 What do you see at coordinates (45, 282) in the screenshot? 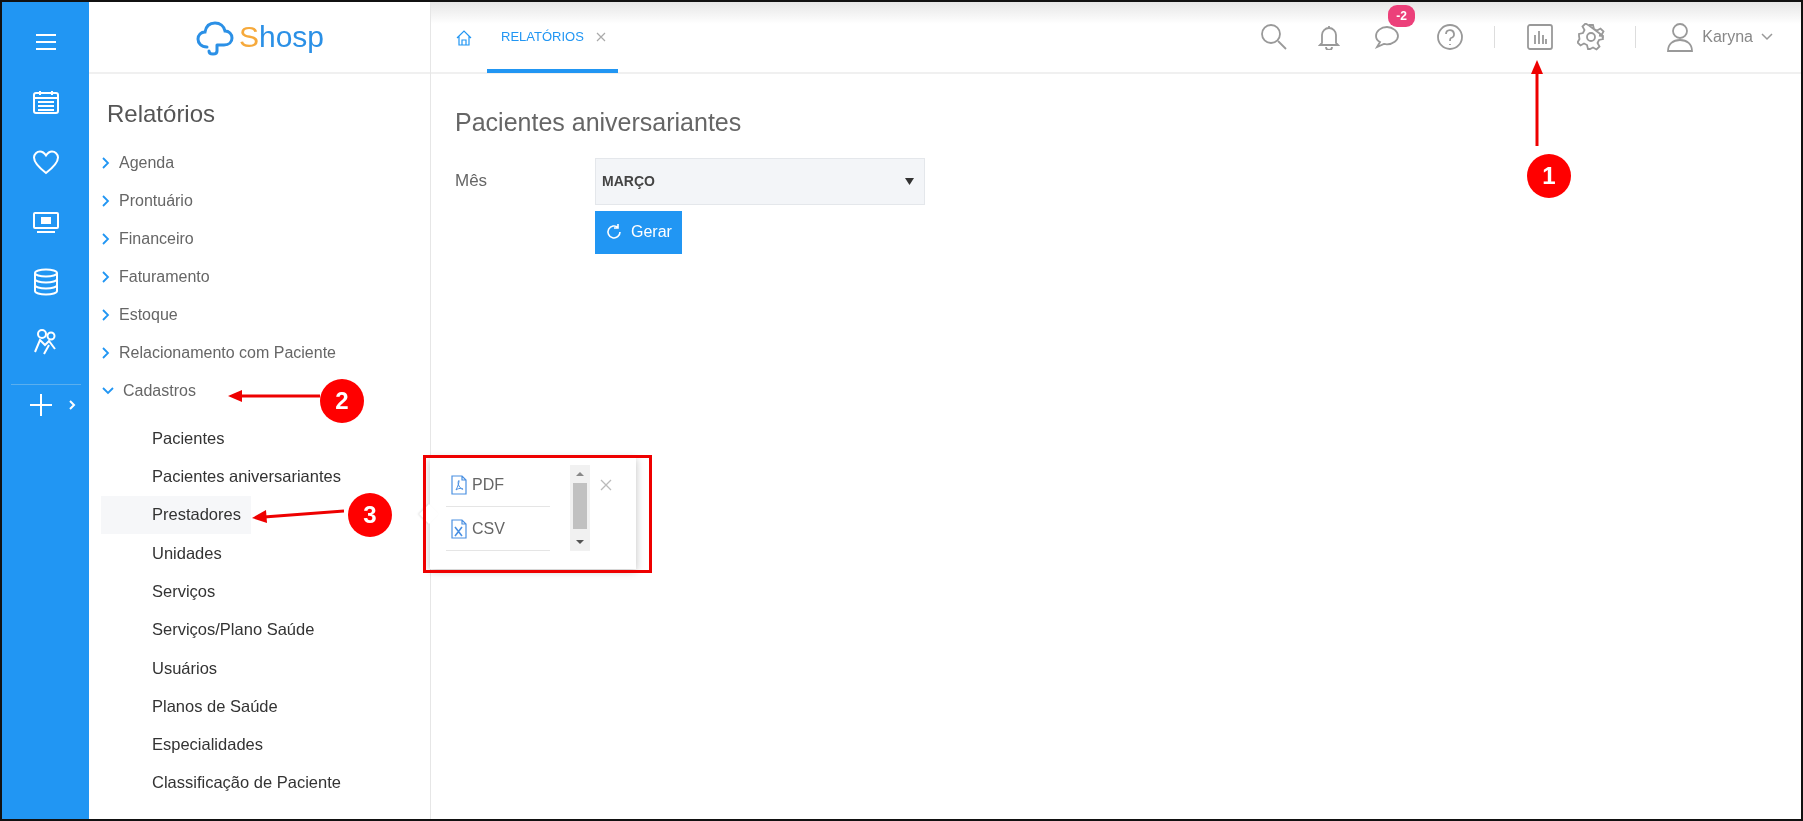
I see `database-icon` at bounding box center [45, 282].